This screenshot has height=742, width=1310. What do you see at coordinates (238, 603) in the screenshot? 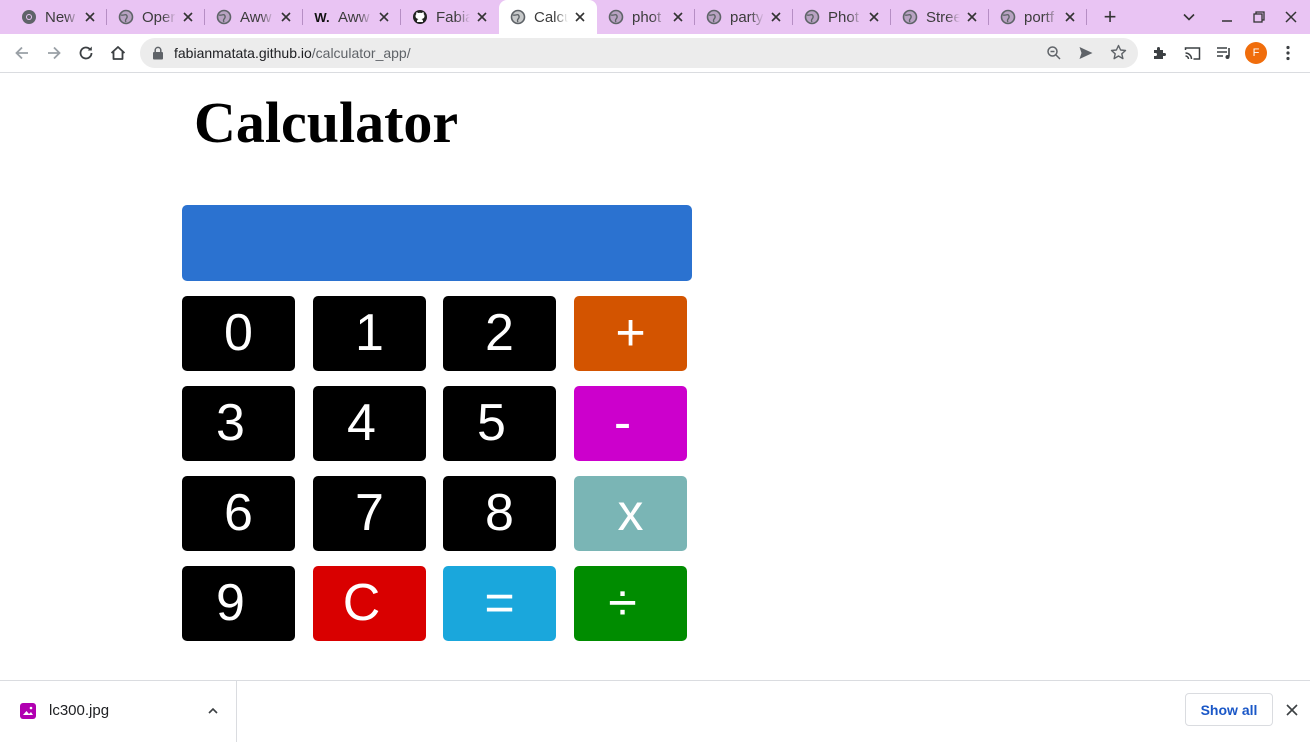
I see `digit-key-9: 9` at bounding box center [238, 603].